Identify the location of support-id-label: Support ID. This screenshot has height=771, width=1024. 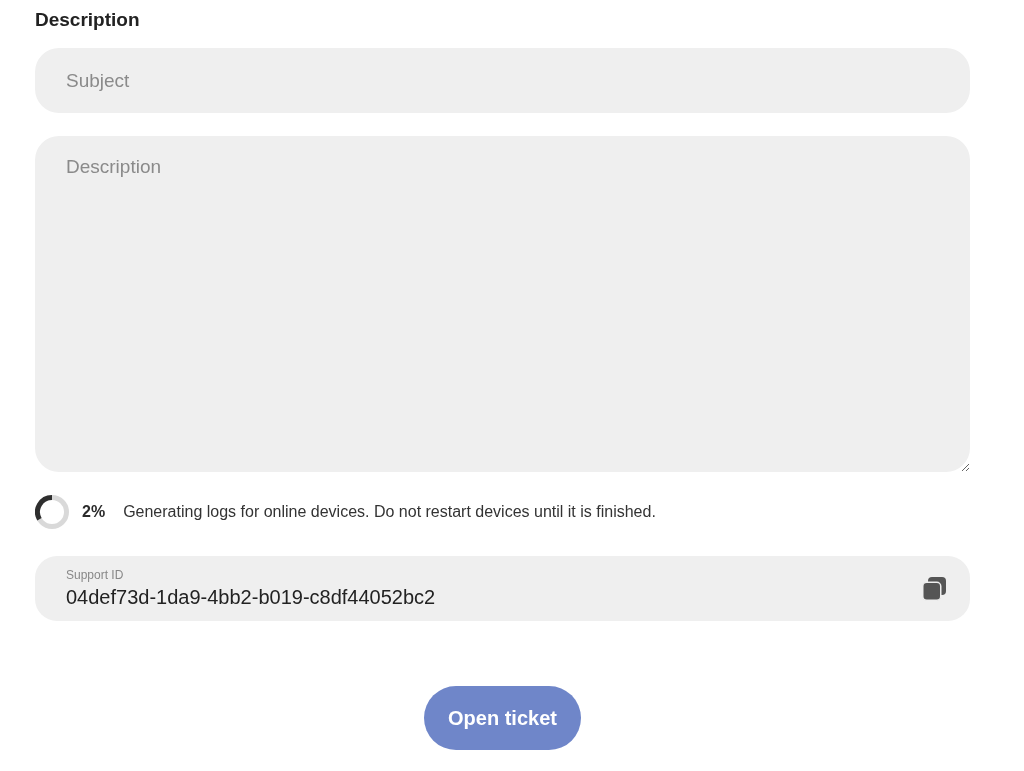
(95, 575).